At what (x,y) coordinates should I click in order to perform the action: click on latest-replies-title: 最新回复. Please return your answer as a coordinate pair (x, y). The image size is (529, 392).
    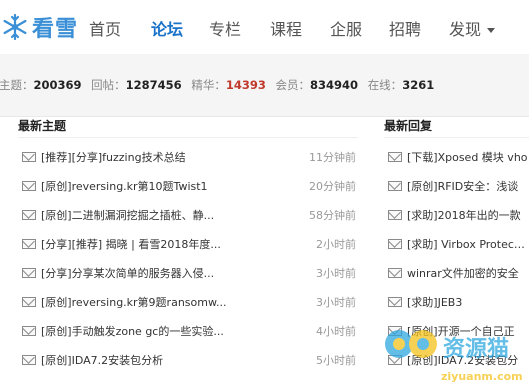
    Looking at the image, I should click on (408, 126).